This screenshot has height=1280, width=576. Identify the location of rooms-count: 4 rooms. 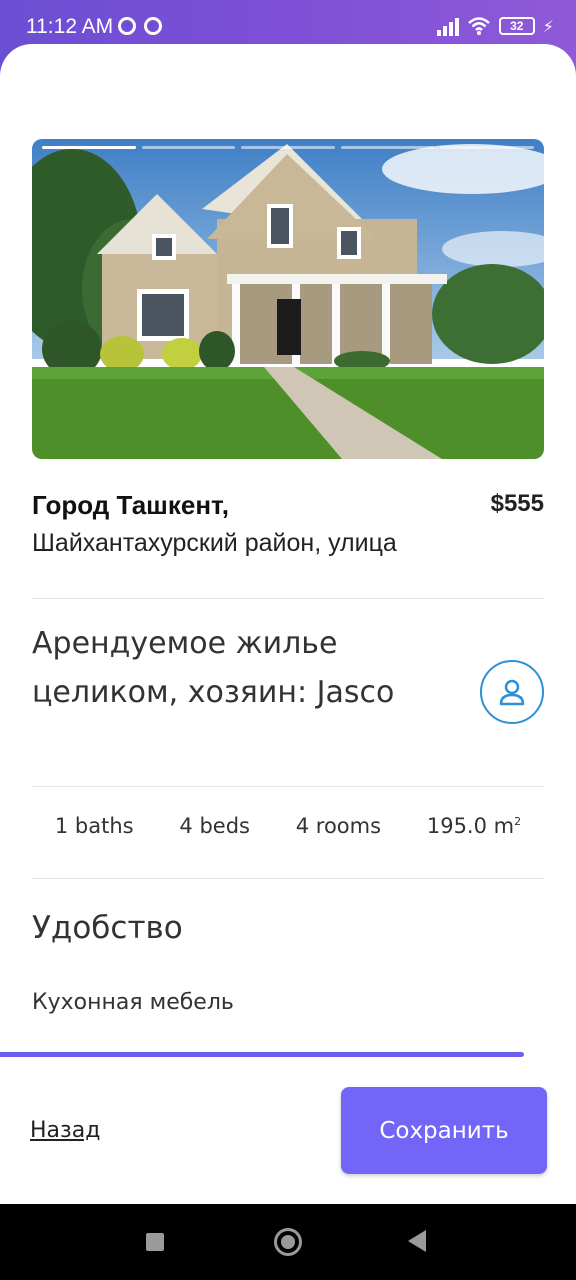
(338, 826).